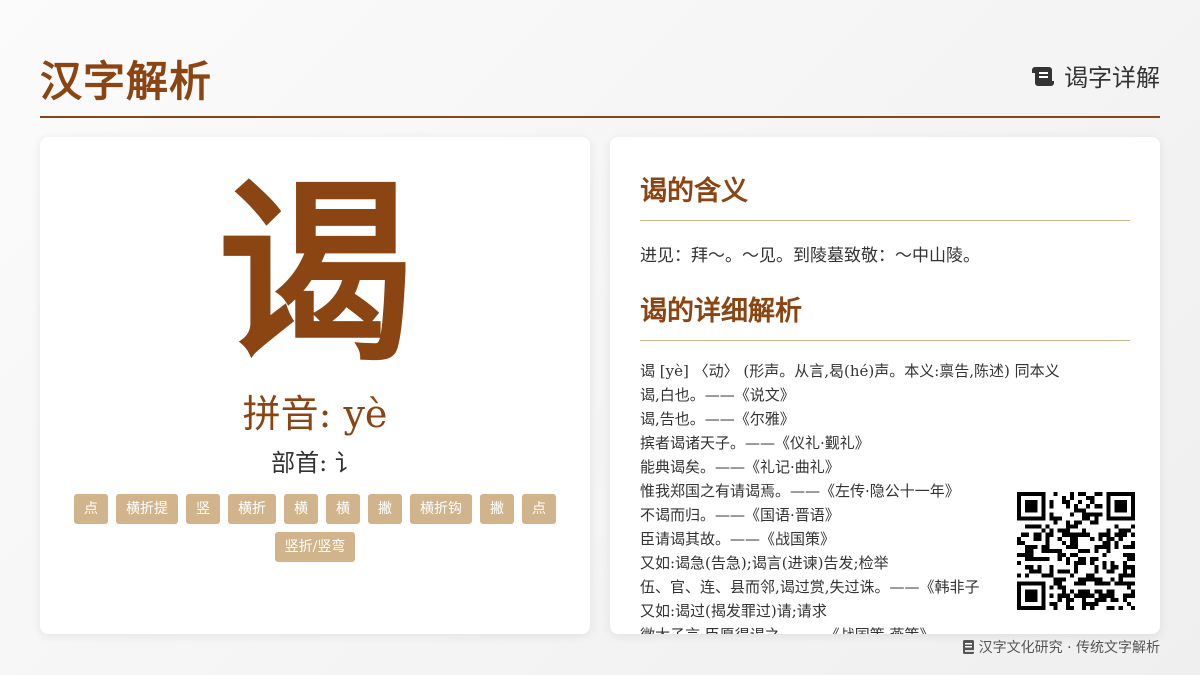 Image resolution: width=1200 pixels, height=675 pixels. What do you see at coordinates (885, 628) in the screenshot?
I see `detail-line: 微太子言,臣愿得谒之。——《战国策·燕策》` at bounding box center [885, 628].